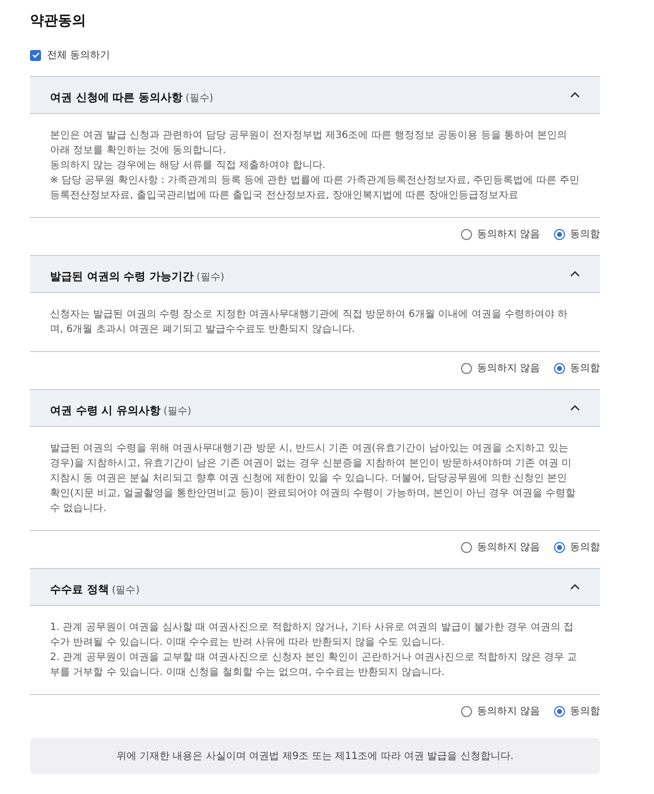 This screenshot has width=654, height=794. What do you see at coordinates (309, 322) in the screenshot?
I see `terms-text: 신청자는 발급된 여권의 수령 장소로 지정한 여권사무대행기관에 직접 방문하여 6개월 이내에 여권을 수령하여야 하며, 6개월 초과시 여권은 폐기되고 발급수수료도 반환되지 않습니다.` at bounding box center [309, 322].